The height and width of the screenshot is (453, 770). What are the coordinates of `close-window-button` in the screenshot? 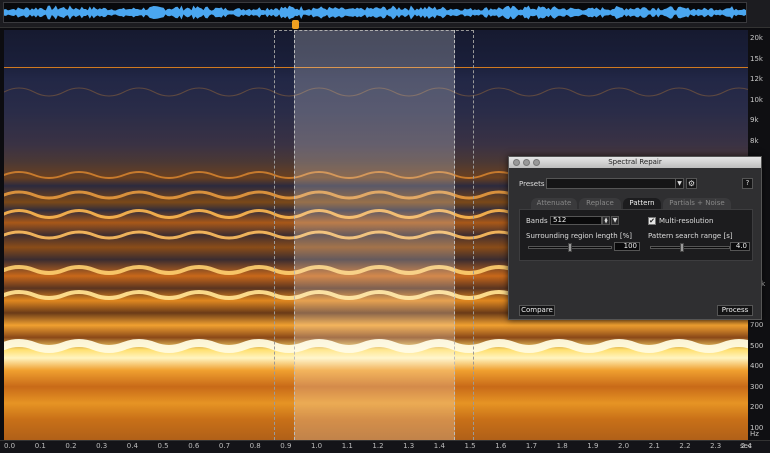 It's located at (516, 162).